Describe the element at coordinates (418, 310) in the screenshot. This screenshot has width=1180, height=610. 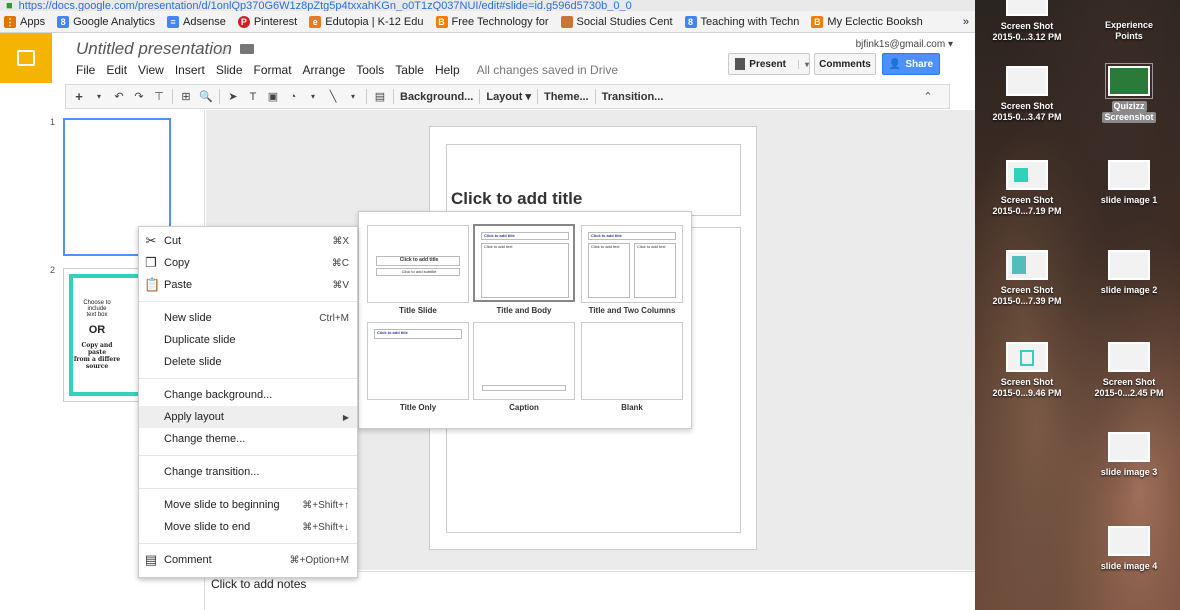
I see `layout-label: Title Slide` at that location.